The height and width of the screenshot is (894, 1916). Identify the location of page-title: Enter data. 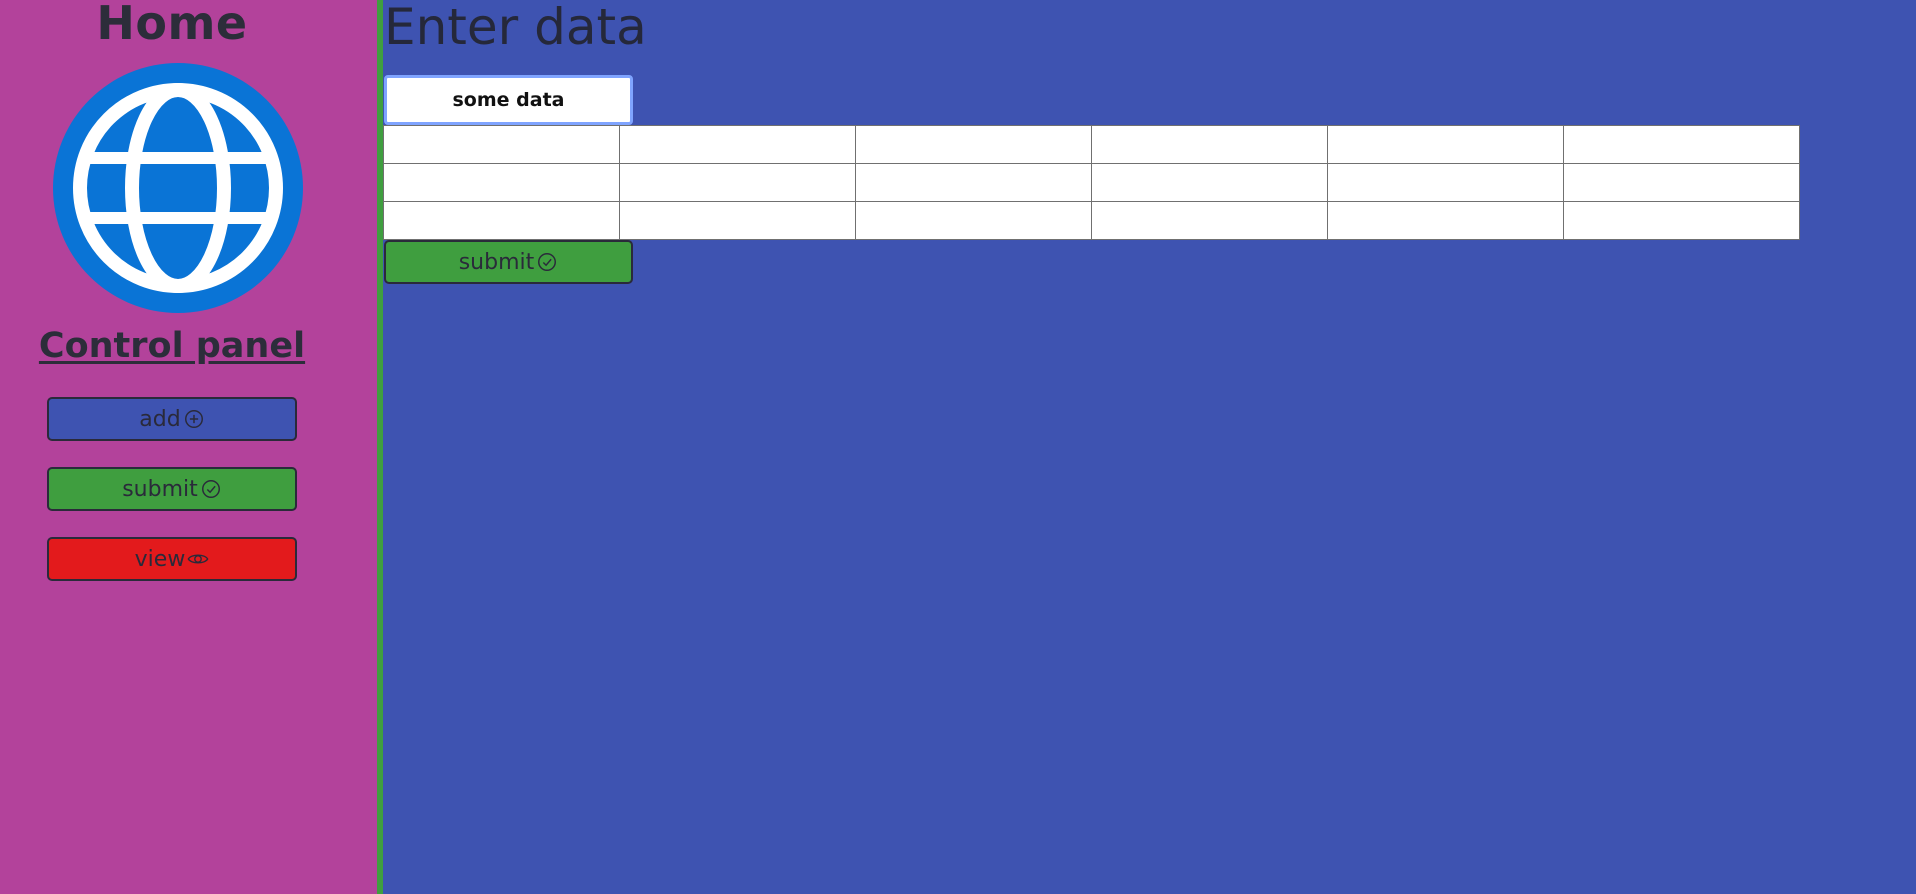
(515, 28).